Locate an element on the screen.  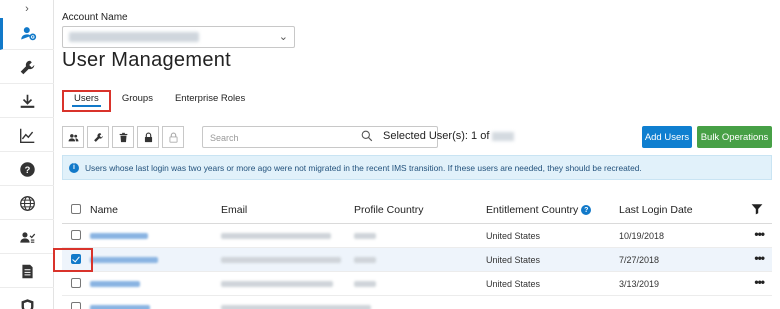
sidebar-item-tools is located at coordinates (27, 68).